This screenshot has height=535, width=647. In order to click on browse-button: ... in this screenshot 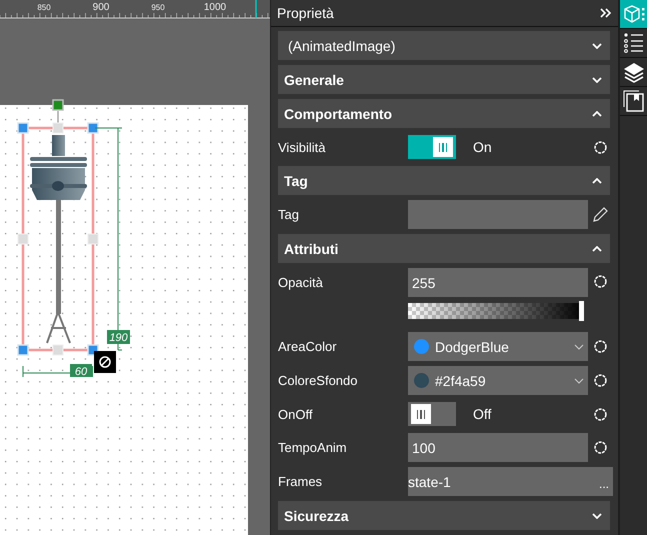, I will do `click(603, 481)`.